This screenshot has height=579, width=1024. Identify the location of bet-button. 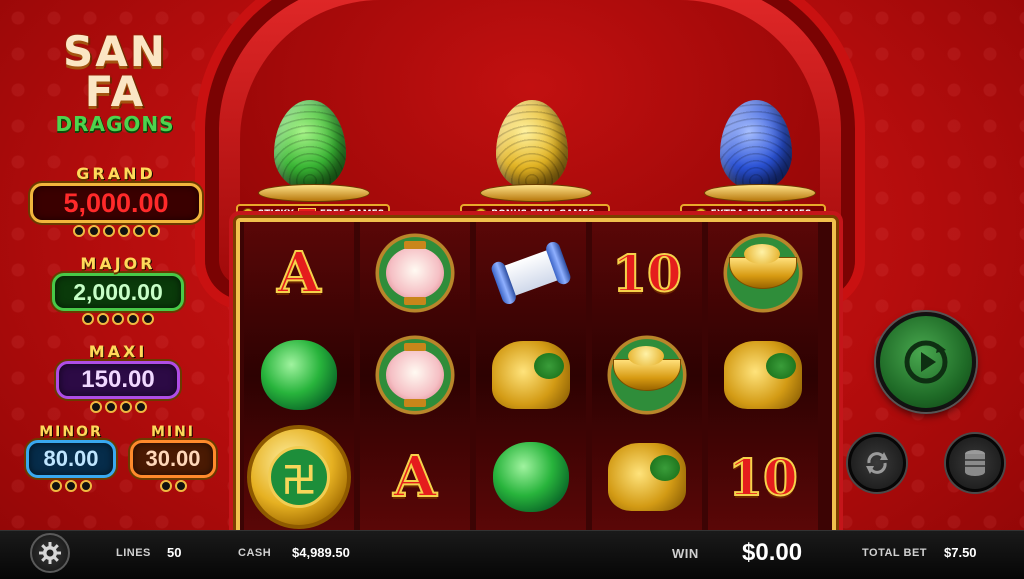
(975, 463).